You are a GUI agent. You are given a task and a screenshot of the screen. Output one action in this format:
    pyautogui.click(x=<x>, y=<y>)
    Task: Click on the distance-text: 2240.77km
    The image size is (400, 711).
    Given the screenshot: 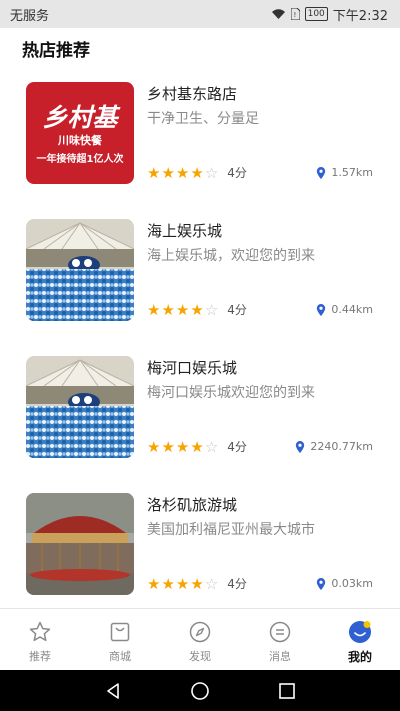 What is the action you would take?
    pyautogui.click(x=341, y=446)
    